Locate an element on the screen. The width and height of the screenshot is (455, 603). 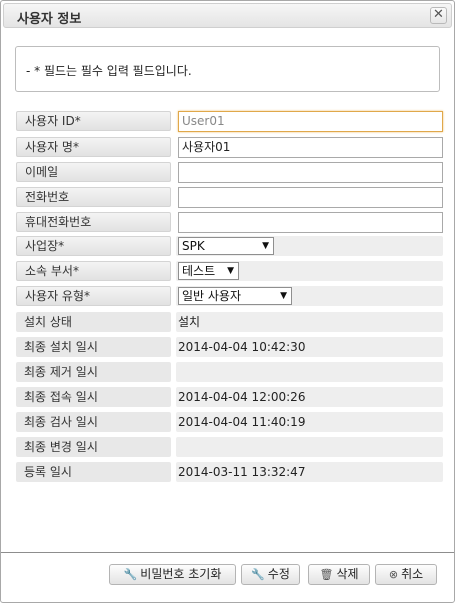
user-type-select: 일반 사용자 ▼ is located at coordinates (235, 296).